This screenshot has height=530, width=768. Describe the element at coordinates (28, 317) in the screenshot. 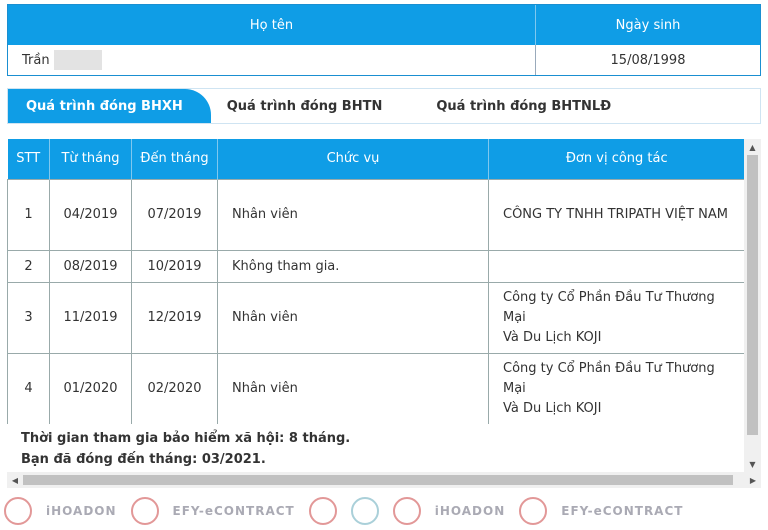

I see `stt-cell: 3` at that location.